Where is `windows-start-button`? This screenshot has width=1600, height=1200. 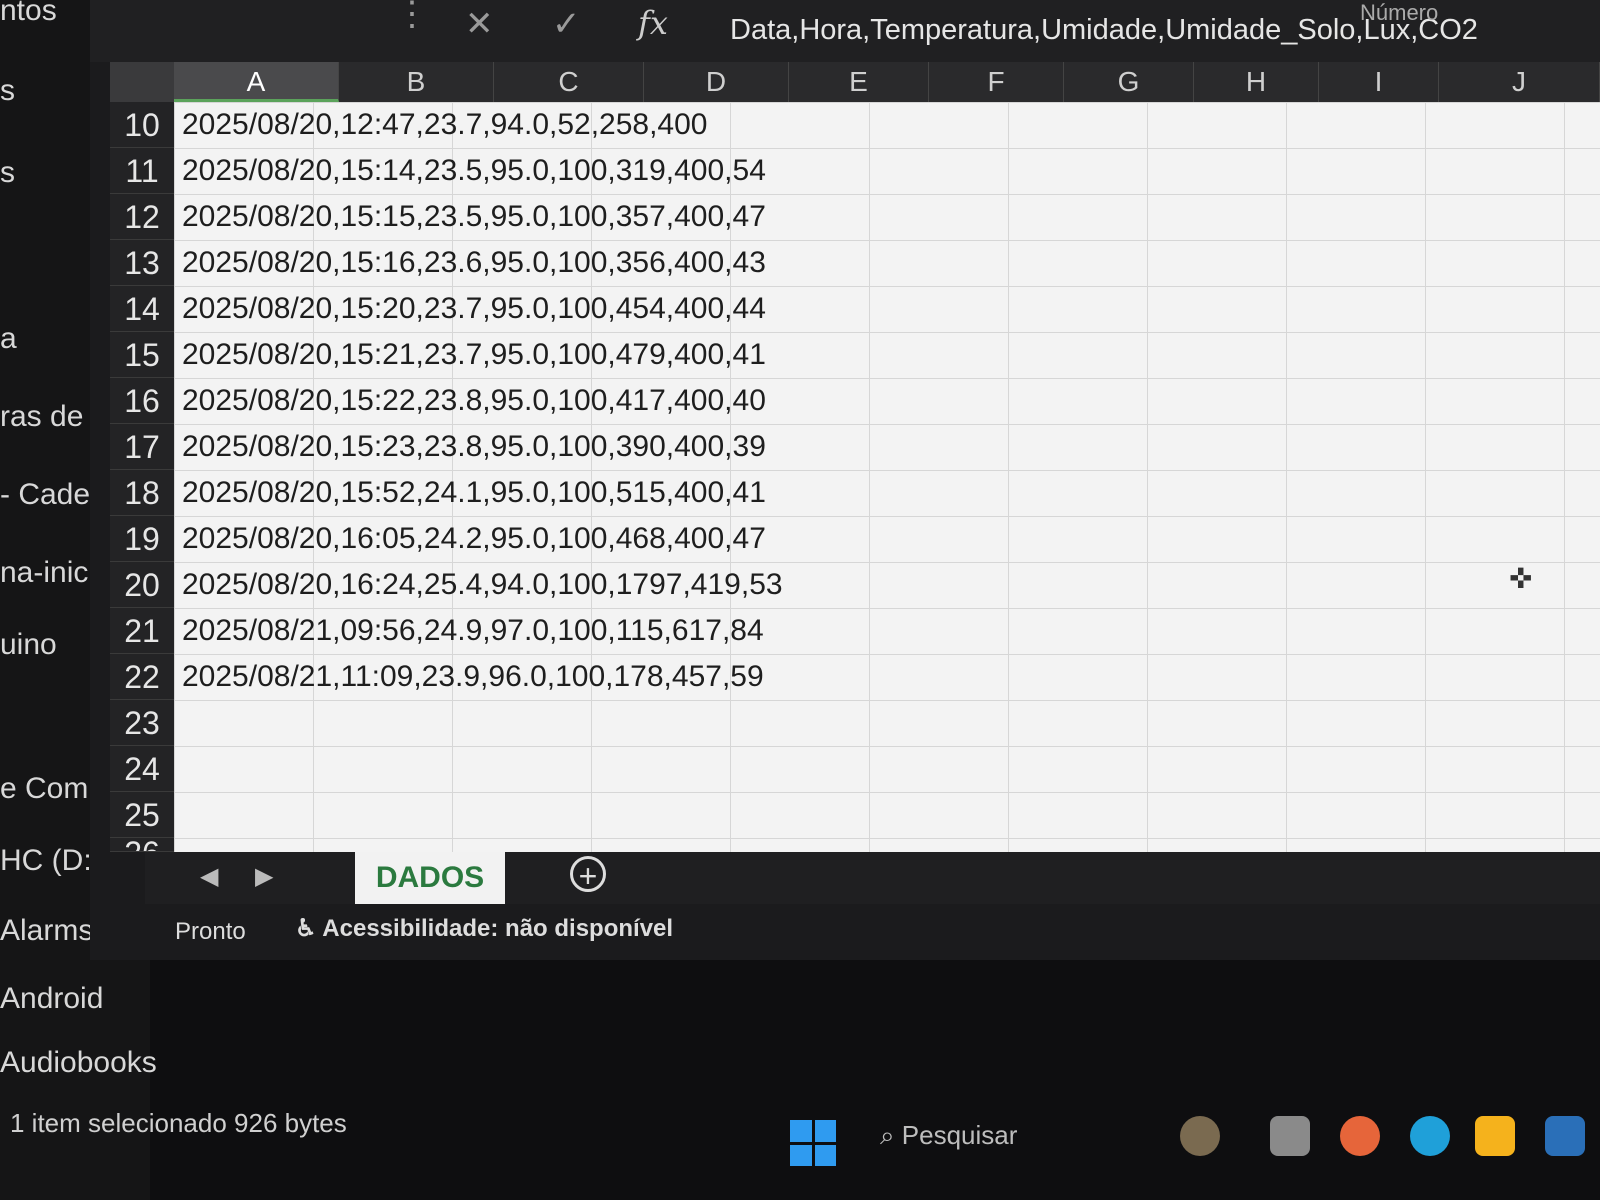
windows-start-button is located at coordinates (813, 1143).